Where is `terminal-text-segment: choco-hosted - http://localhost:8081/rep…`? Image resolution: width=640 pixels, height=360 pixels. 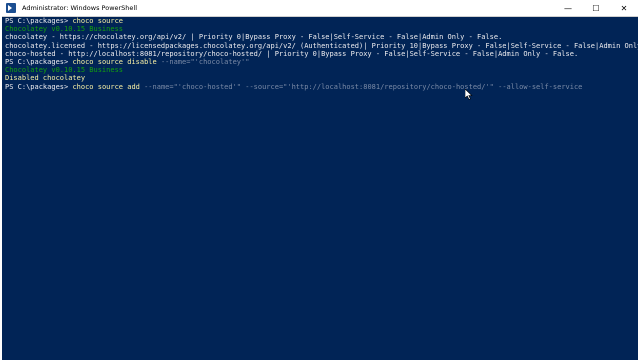
terminal-text-segment: choco-hosted - http://localhost:8081/rep… is located at coordinates (292, 53).